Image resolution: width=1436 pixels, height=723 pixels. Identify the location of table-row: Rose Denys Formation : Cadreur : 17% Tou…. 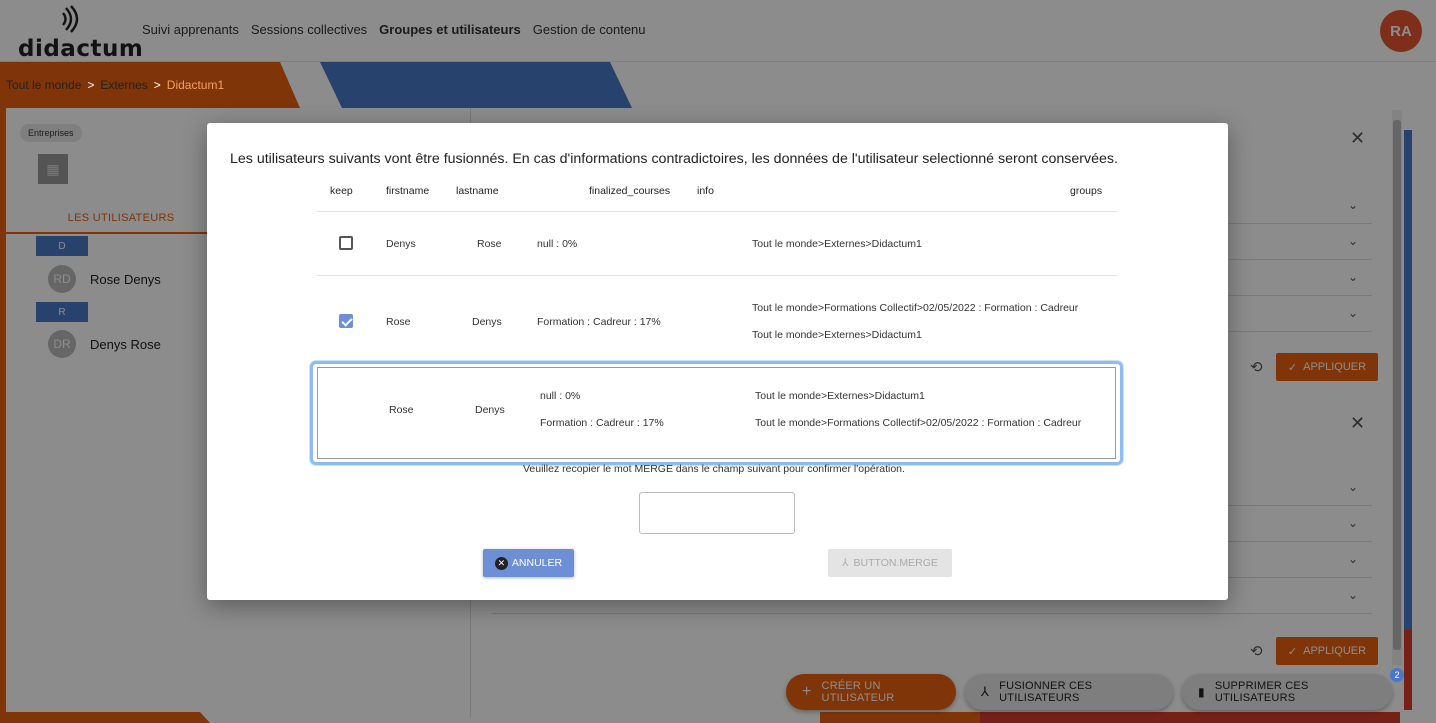
(717, 320).